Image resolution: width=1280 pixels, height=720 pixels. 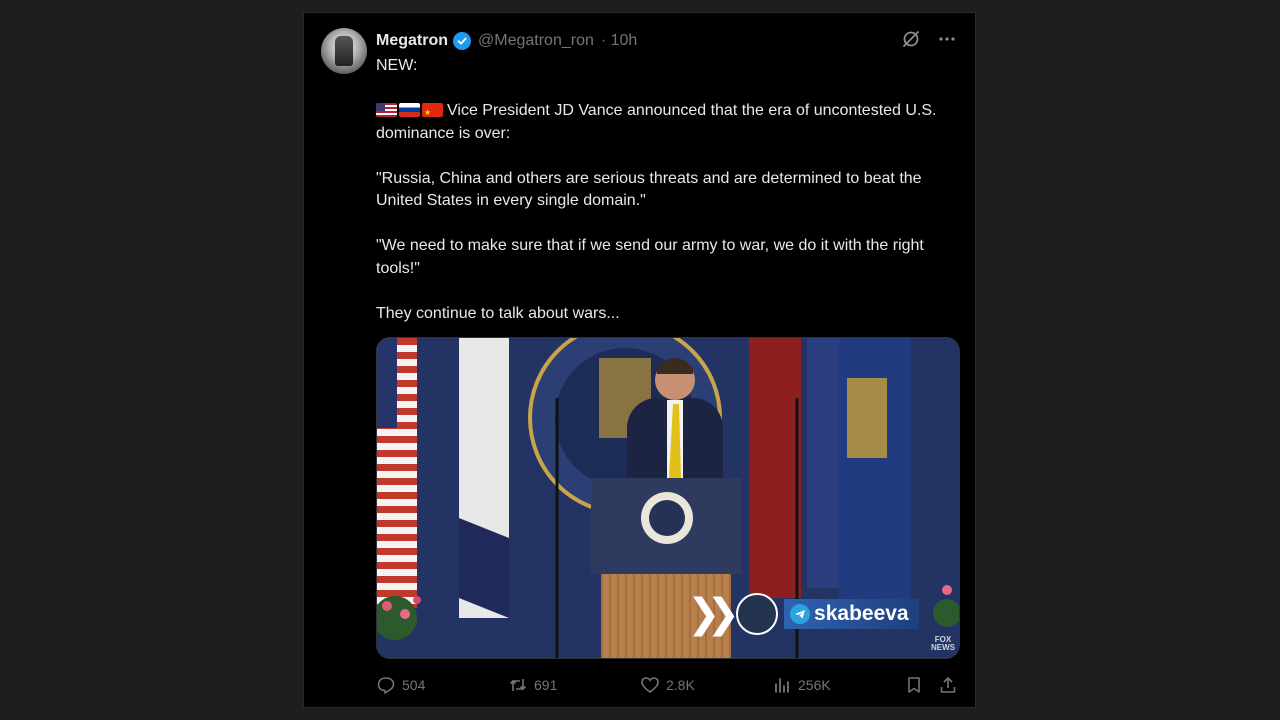 I want to click on views-button: 256K, so click(x=801, y=685).